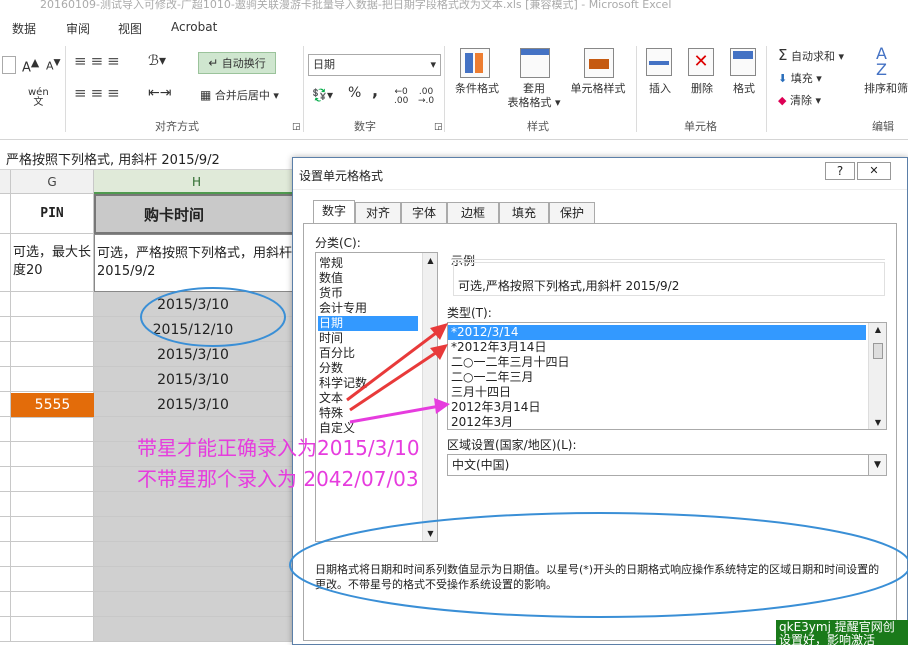  I want to click on category-time: 时间, so click(331, 338).